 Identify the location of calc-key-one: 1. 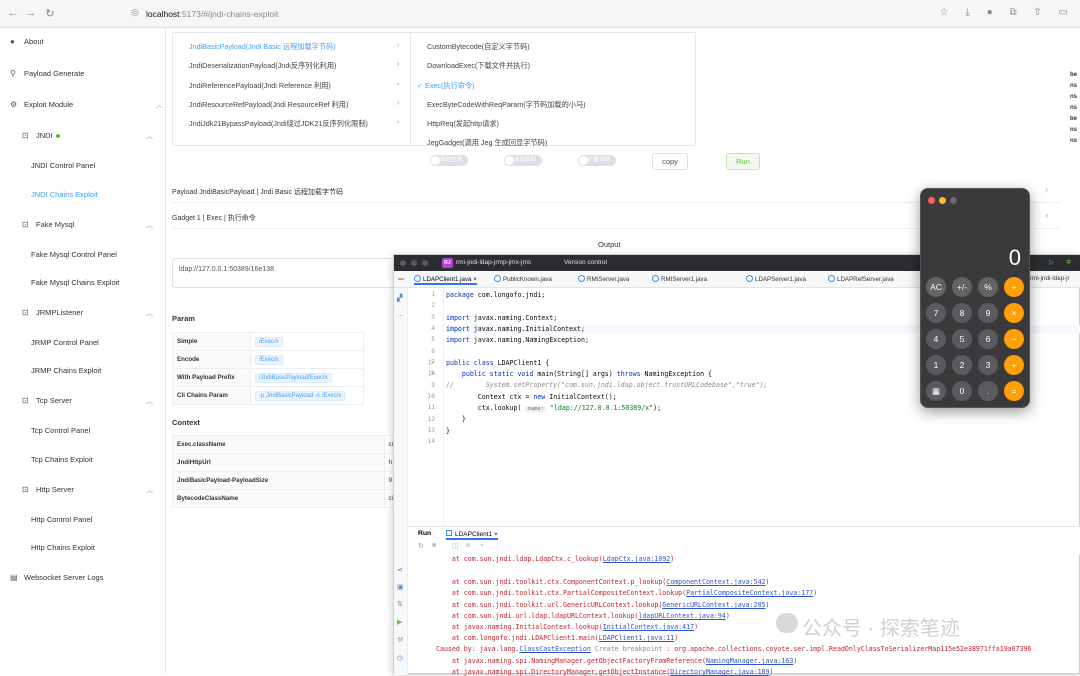
(936, 365).